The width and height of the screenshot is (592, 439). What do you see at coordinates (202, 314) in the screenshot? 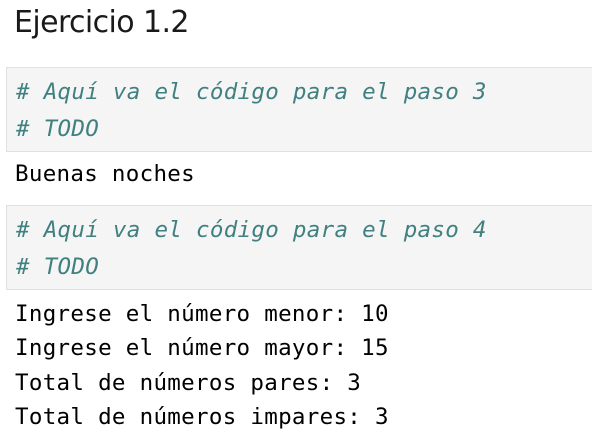
I see `output-line: Ingrese el número menor: 10` at bounding box center [202, 314].